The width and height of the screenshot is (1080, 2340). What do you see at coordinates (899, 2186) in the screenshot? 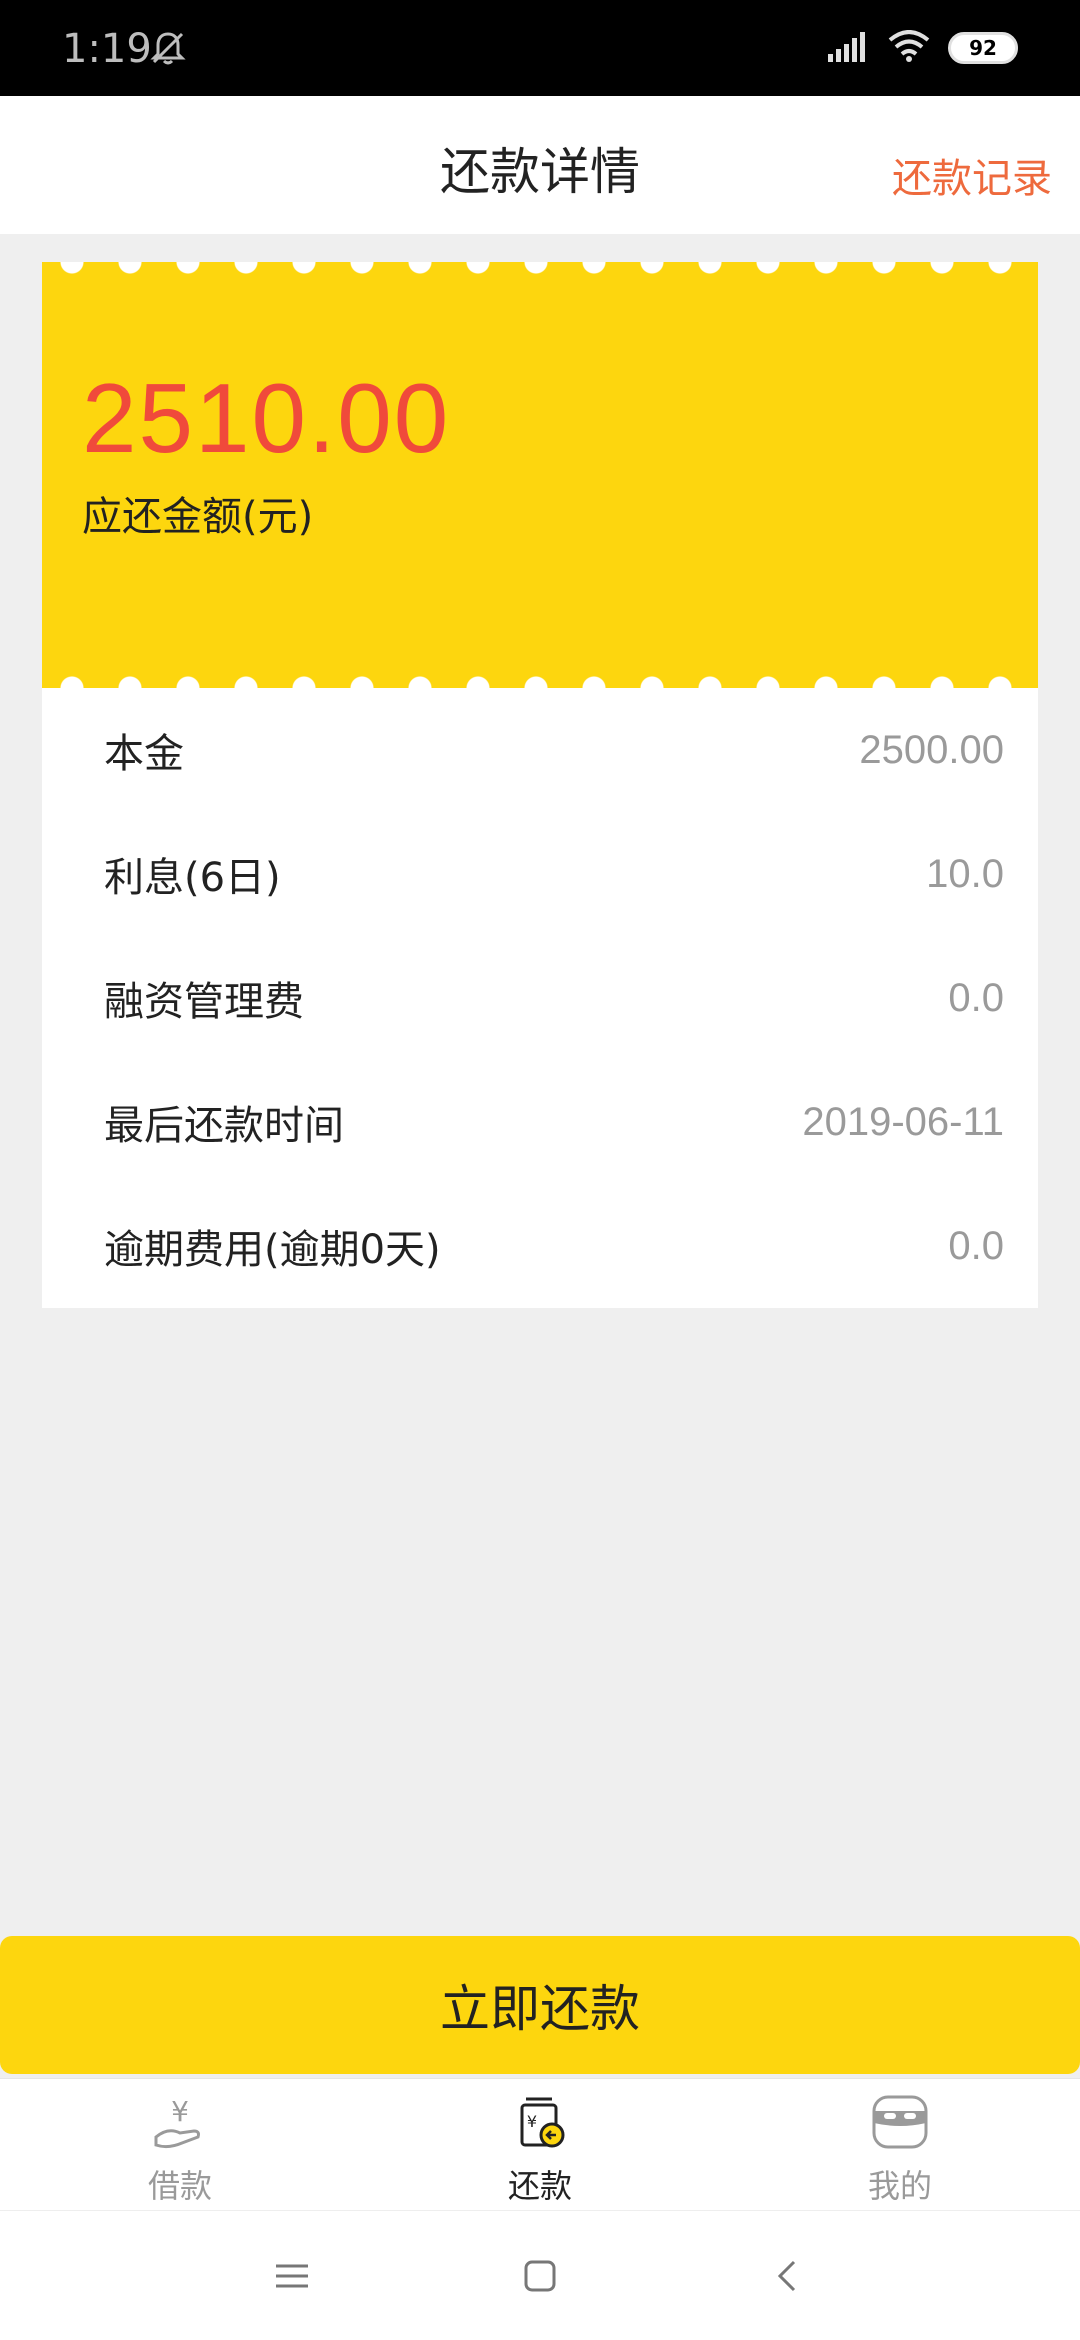
I see `nav-tab-label: 我的` at bounding box center [899, 2186].